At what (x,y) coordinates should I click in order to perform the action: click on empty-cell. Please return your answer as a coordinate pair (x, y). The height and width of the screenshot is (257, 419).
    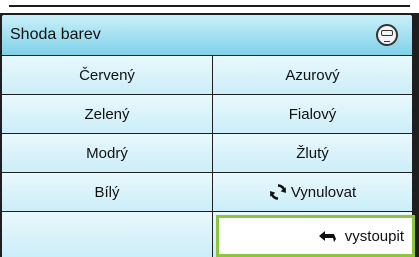
    Looking at the image, I should click on (107, 234).